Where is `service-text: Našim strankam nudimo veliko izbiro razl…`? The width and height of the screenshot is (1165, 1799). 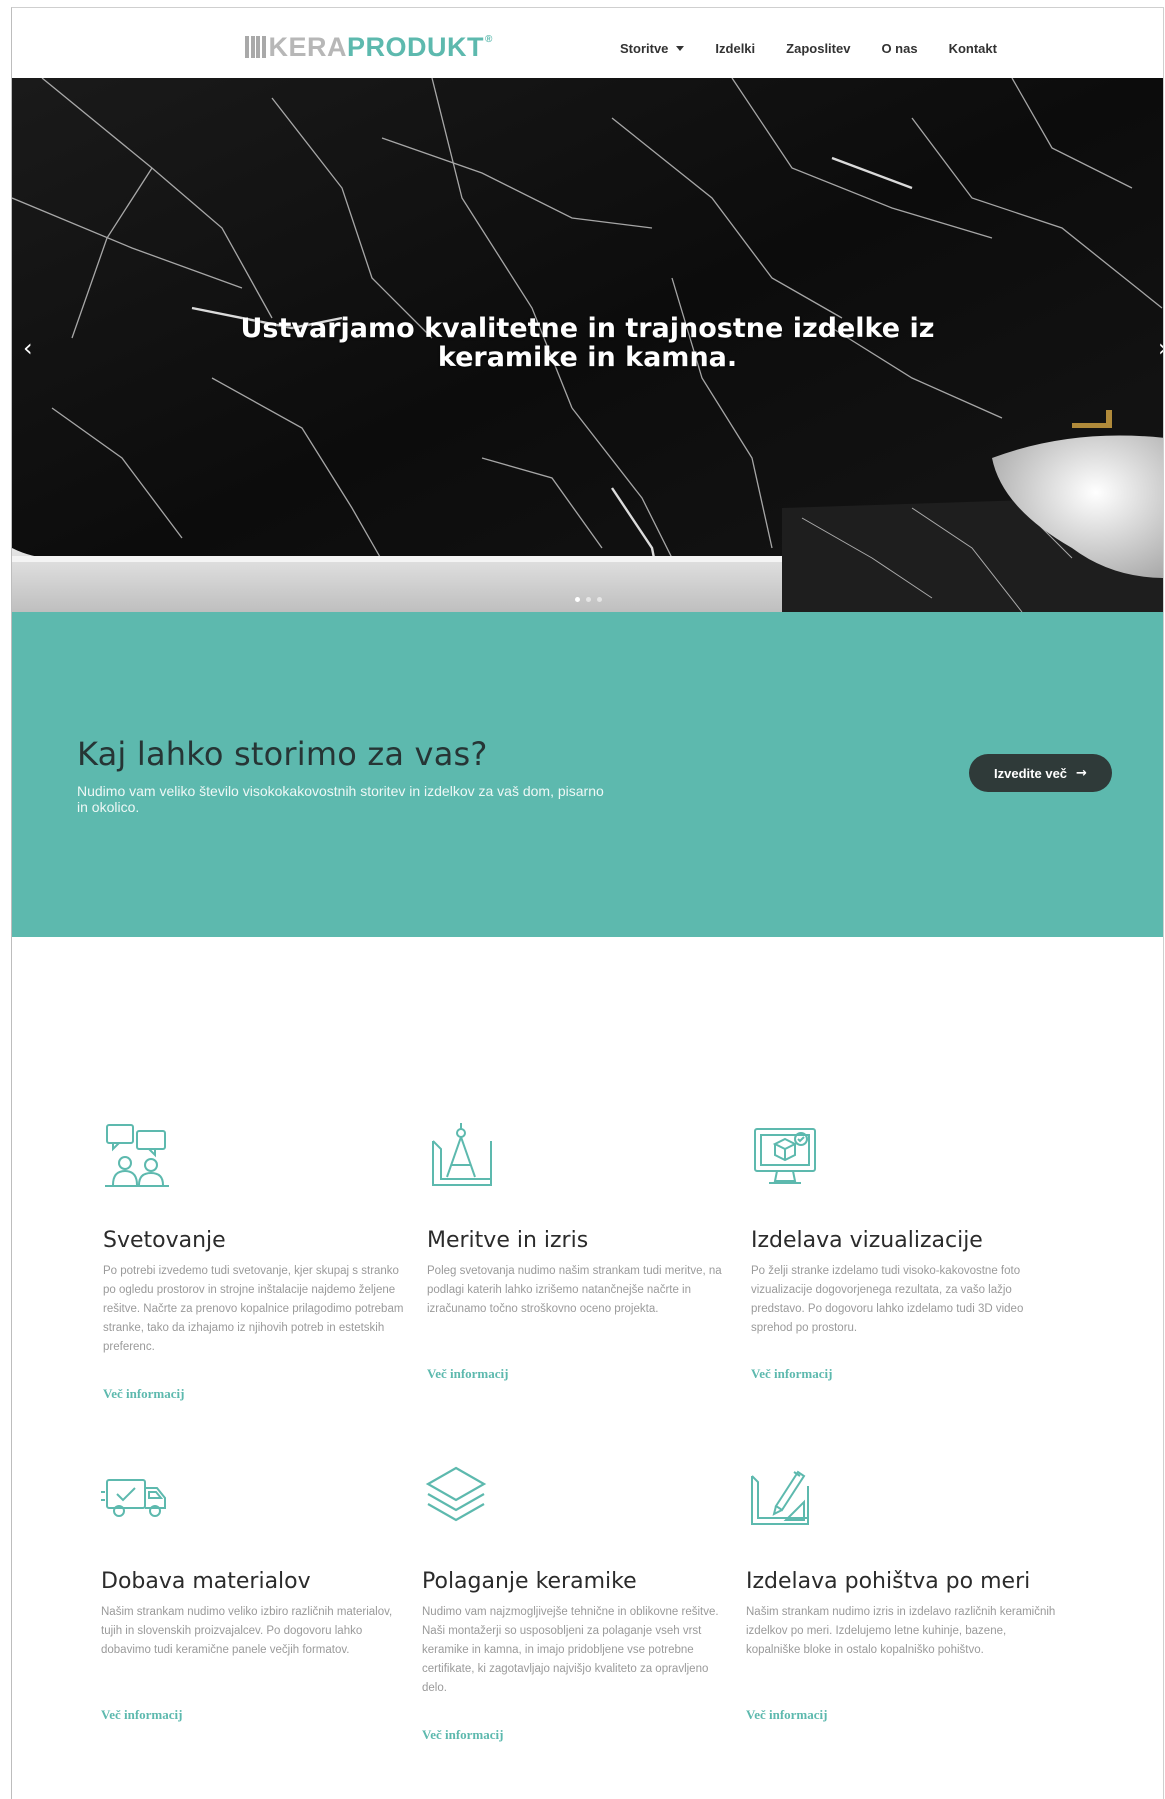 service-text: Našim strankam nudimo veliko izbiro razl… is located at coordinates (247, 1631).